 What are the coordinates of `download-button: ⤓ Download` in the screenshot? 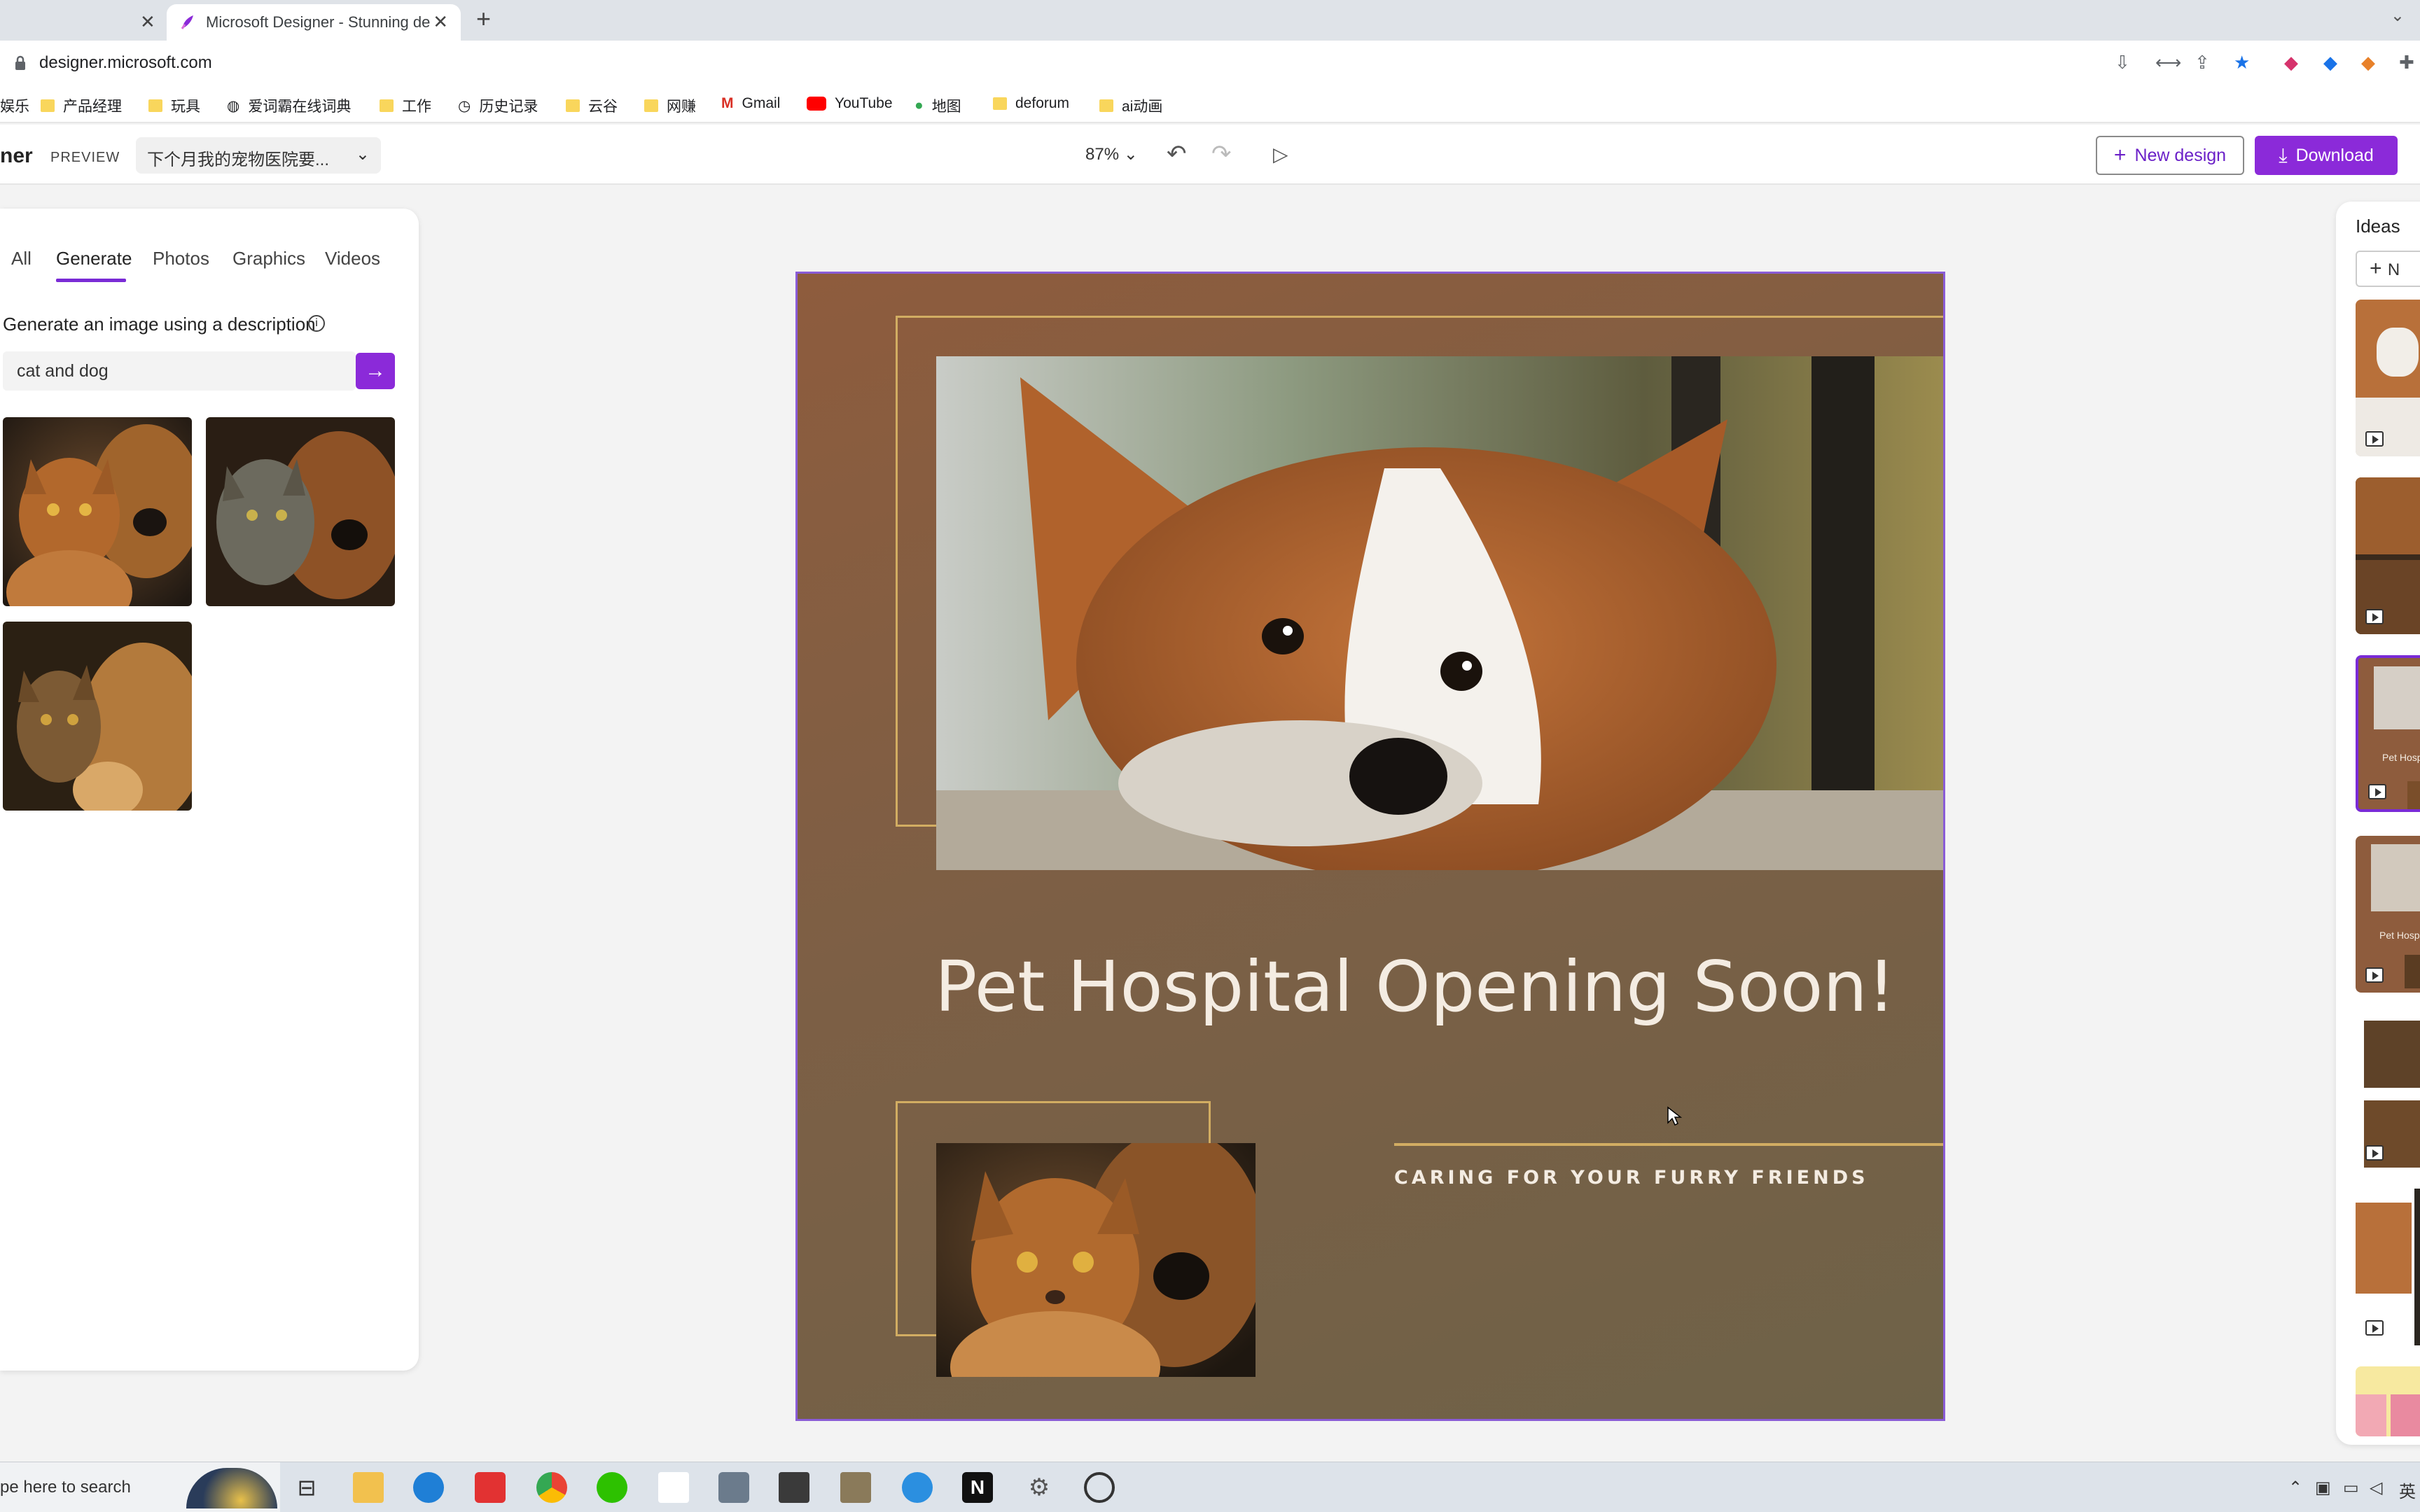 It's located at (2326, 155).